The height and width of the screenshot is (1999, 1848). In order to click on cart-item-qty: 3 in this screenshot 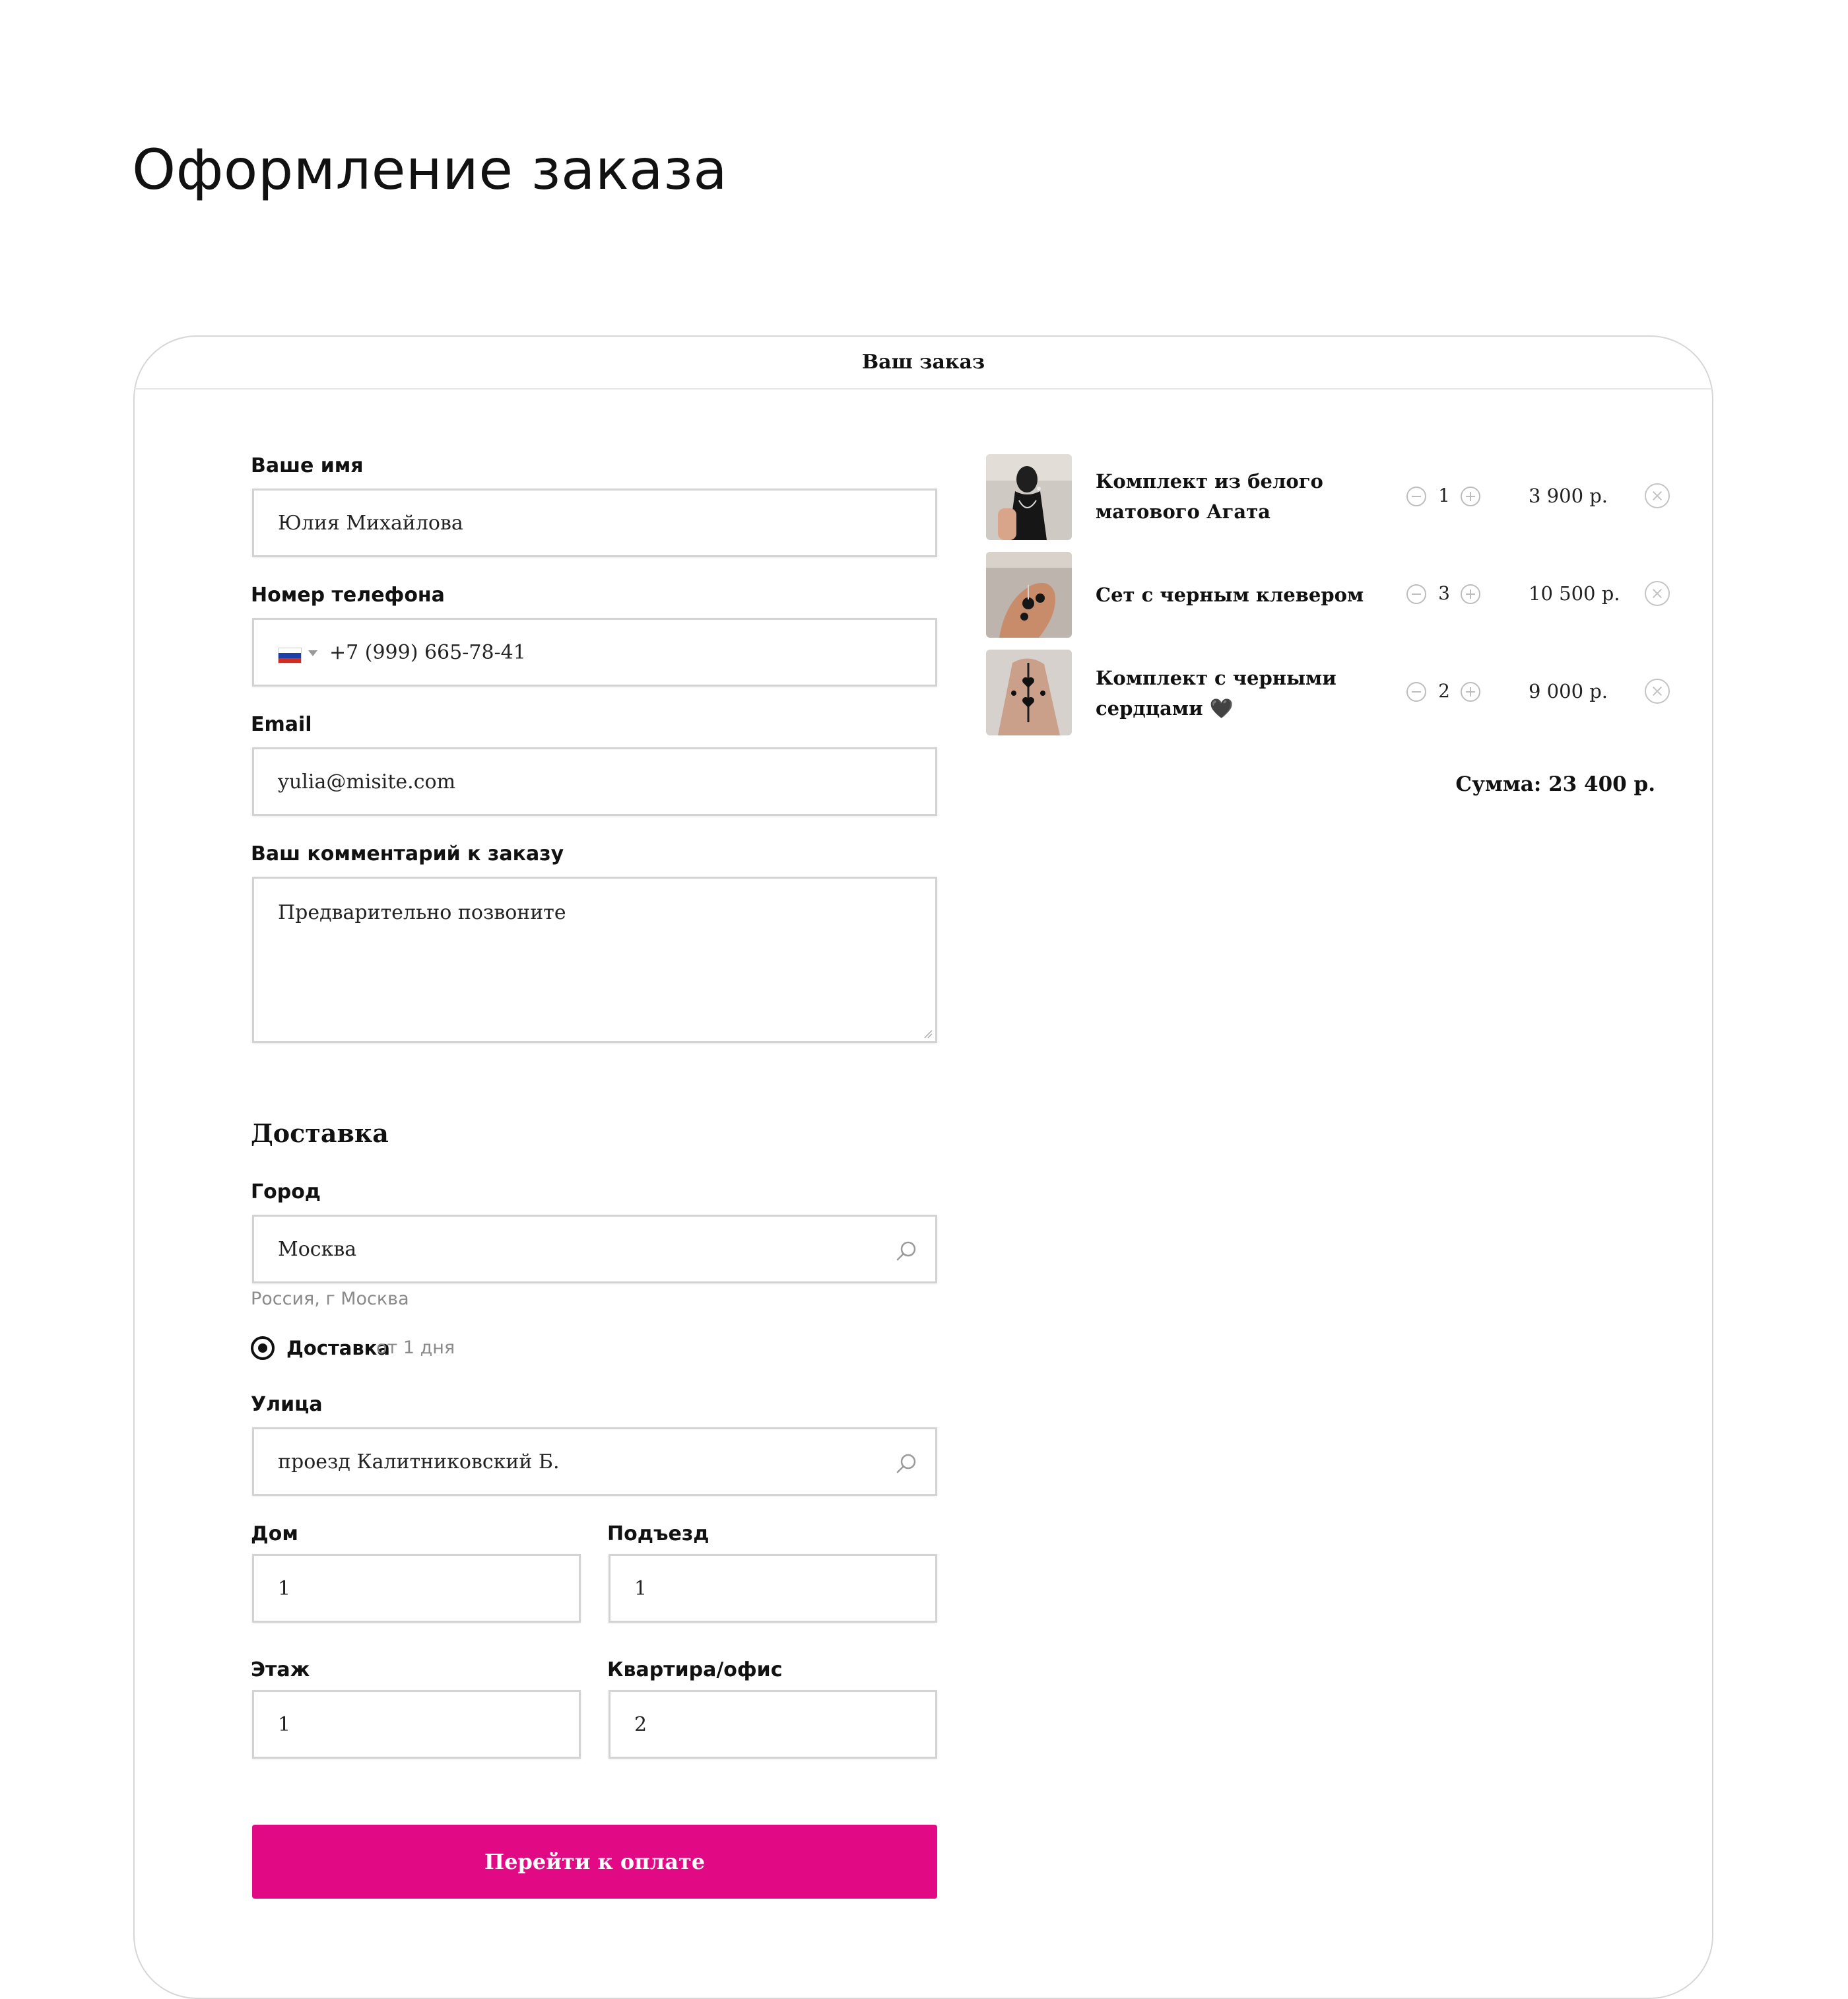, I will do `click(1444, 593)`.